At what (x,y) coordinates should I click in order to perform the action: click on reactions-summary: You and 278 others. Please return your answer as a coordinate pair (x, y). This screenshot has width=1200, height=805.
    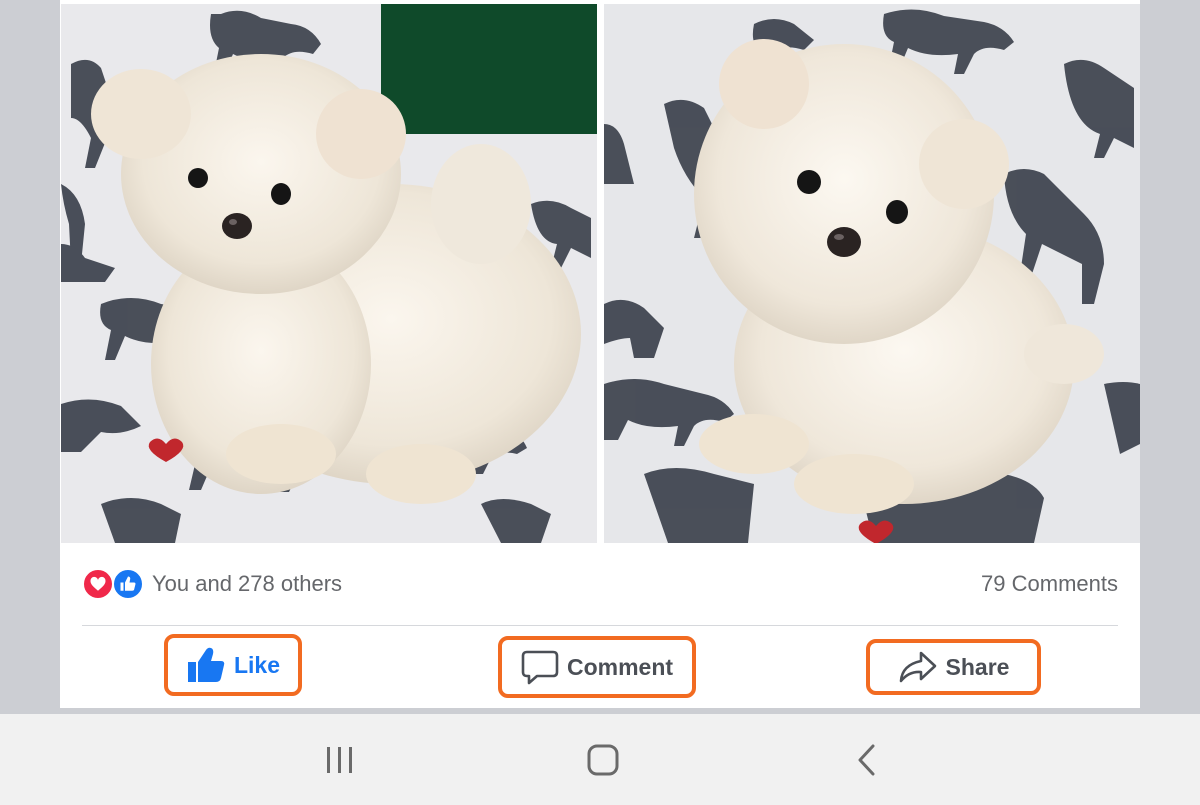
    Looking at the image, I should click on (247, 584).